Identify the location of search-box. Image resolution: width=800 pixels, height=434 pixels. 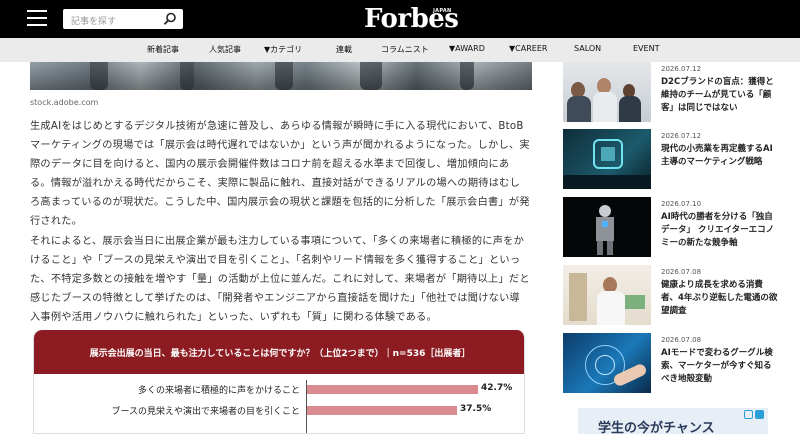
(123, 20).